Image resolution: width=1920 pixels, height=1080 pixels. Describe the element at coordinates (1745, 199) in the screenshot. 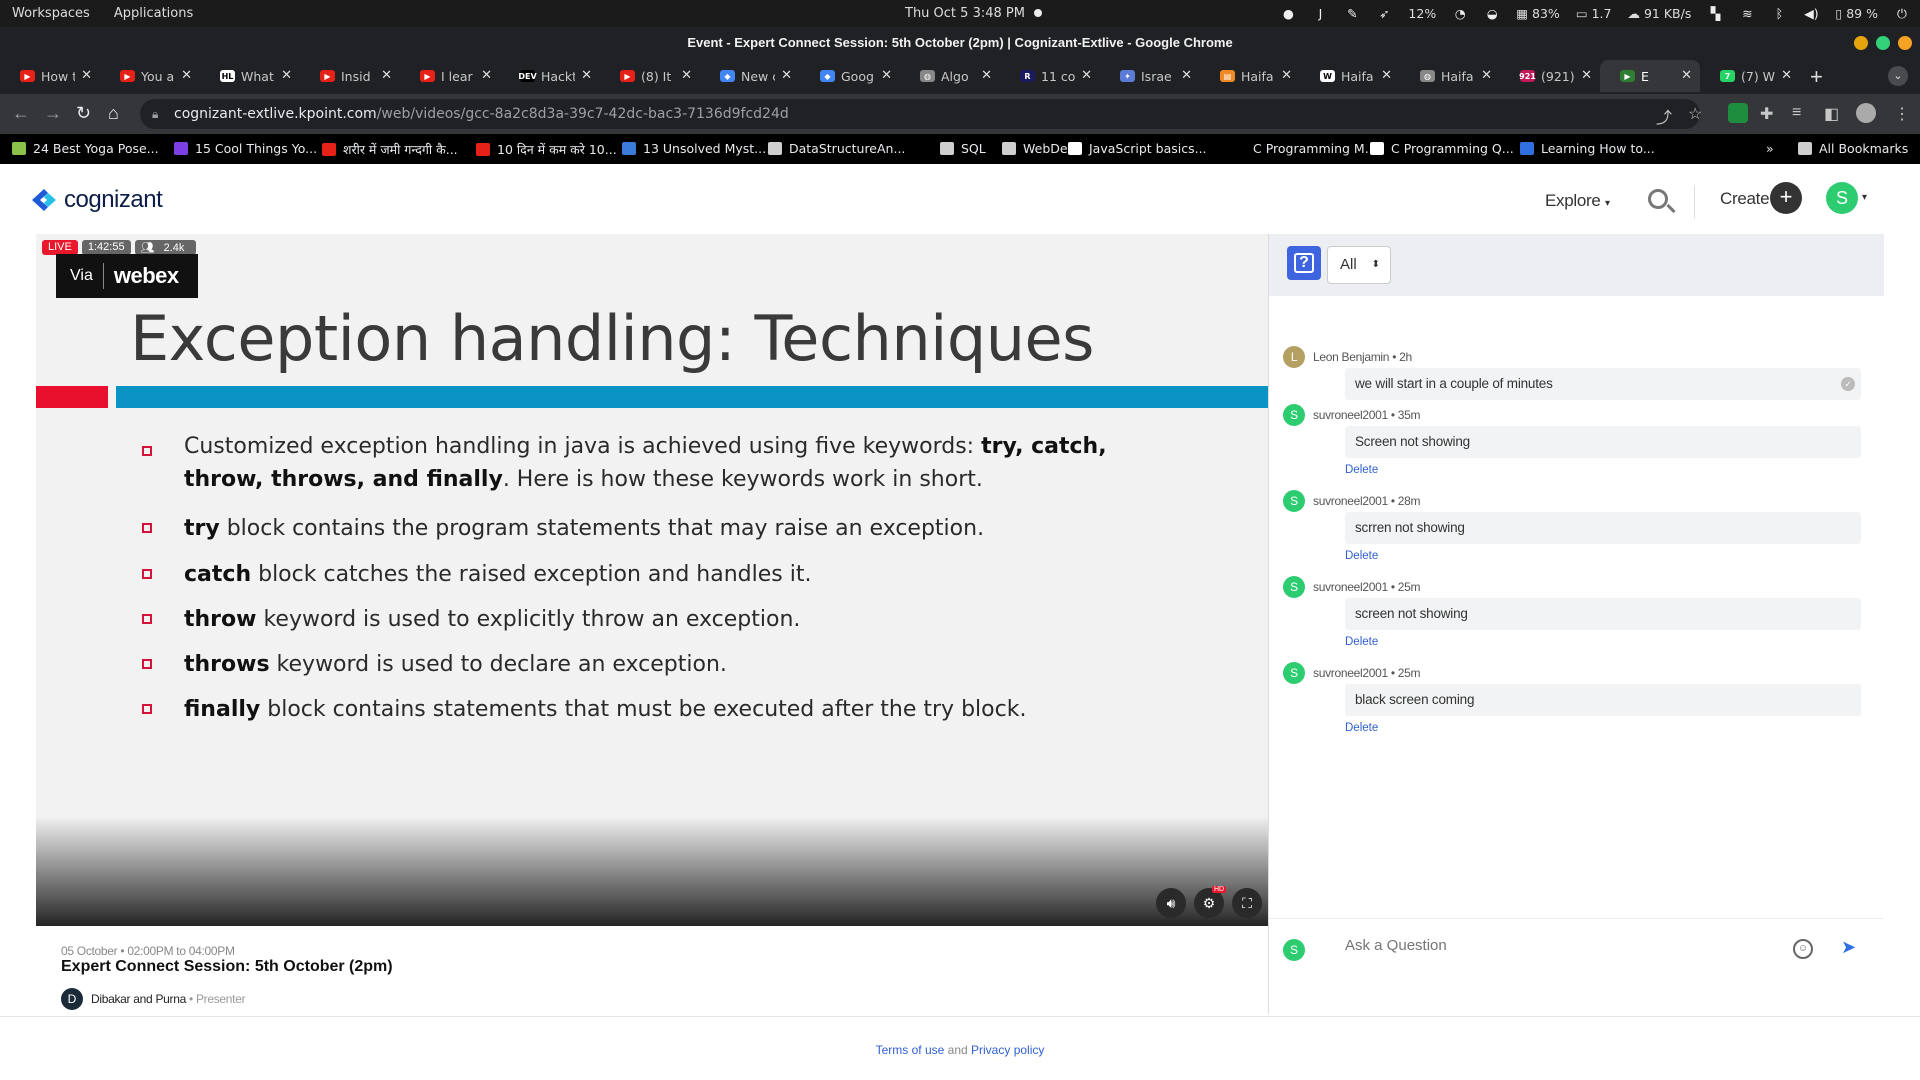

I see `create-label: Create` at that location.